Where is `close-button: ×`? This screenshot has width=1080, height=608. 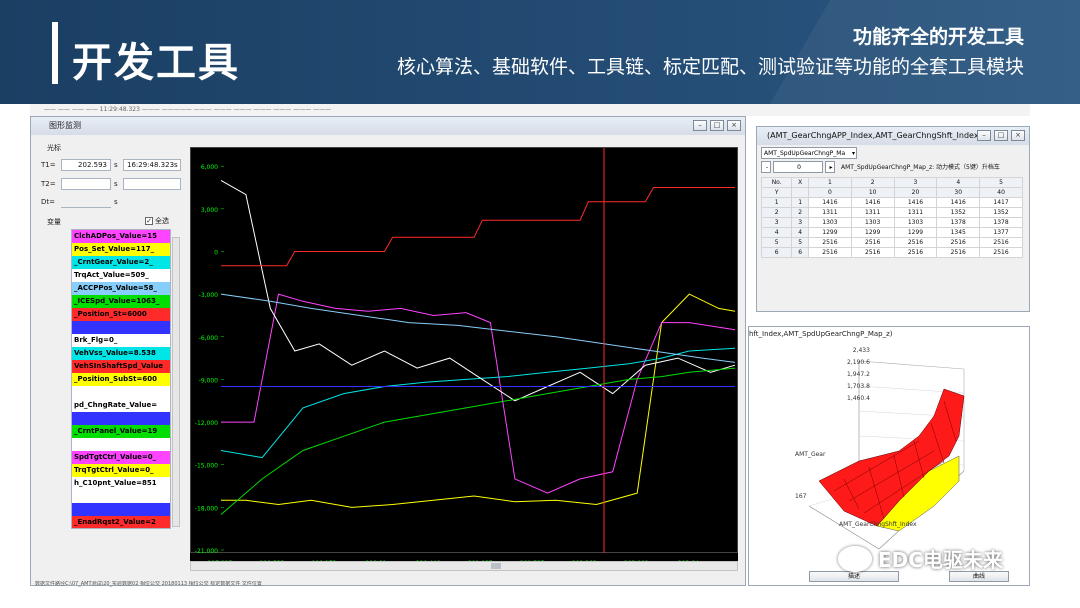
close-button: × is located at coordinates (734, 125).